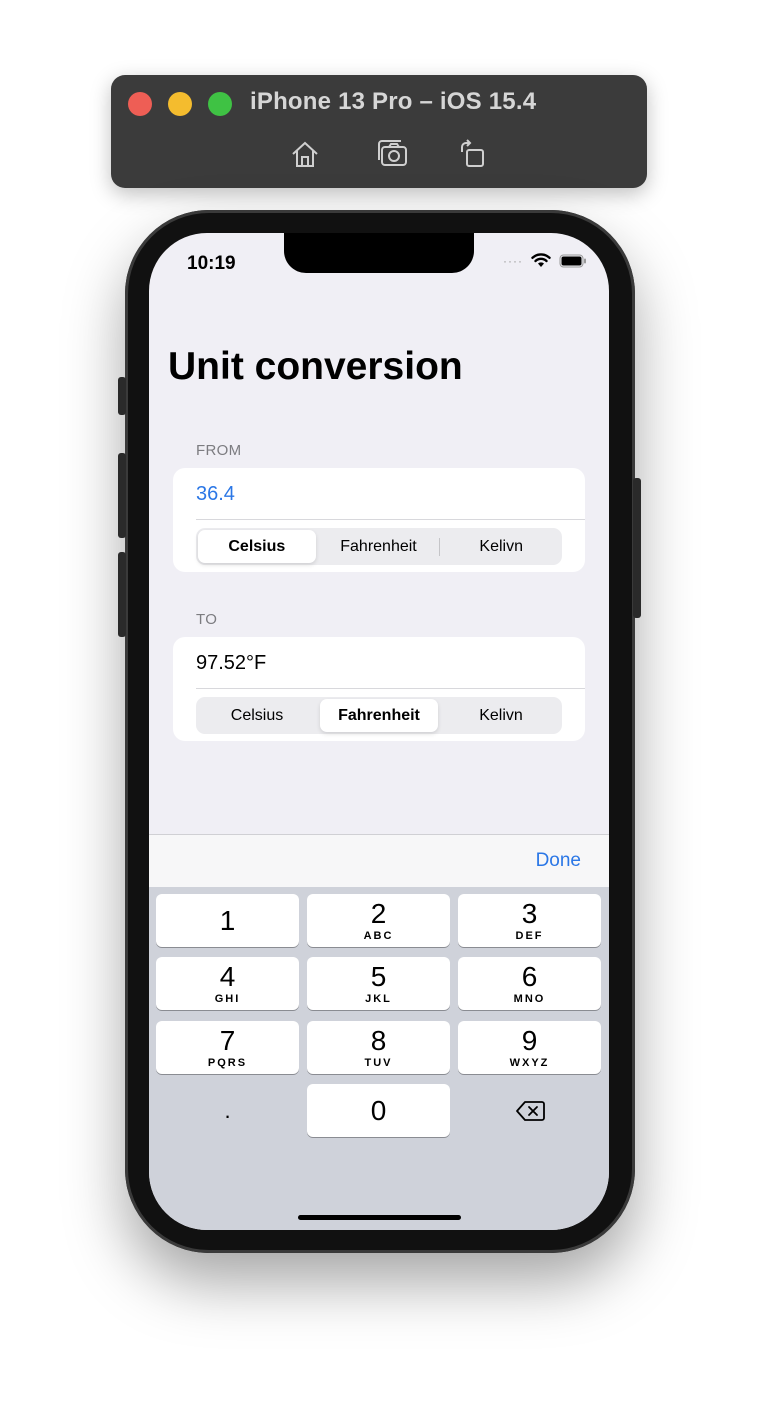 The width and height of the screenshot is (758, 1404). Describe the element at coordinates (122, 495) in the screenshot. I see `volume-up-button` at that location.